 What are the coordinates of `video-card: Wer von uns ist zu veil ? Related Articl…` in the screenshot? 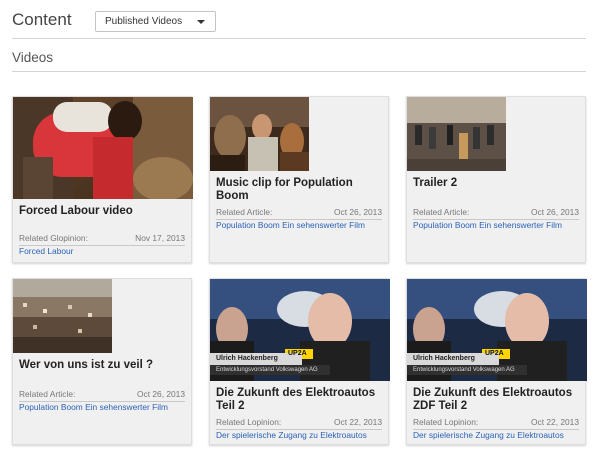 It's located at (102, 361).